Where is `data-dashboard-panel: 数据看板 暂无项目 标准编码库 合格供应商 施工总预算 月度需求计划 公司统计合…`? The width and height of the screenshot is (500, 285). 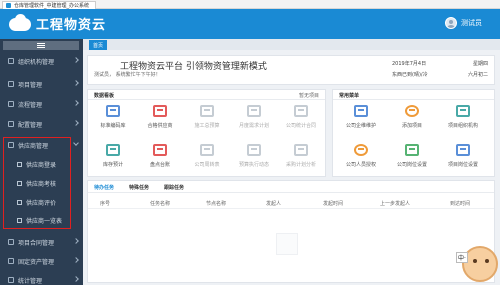
data-dashboard-panel: 数据看板 暂无项目 标准编码库 合格供应商 施工总预算 月度需求计划 公司统计合… is located at coordinates (206, 133).